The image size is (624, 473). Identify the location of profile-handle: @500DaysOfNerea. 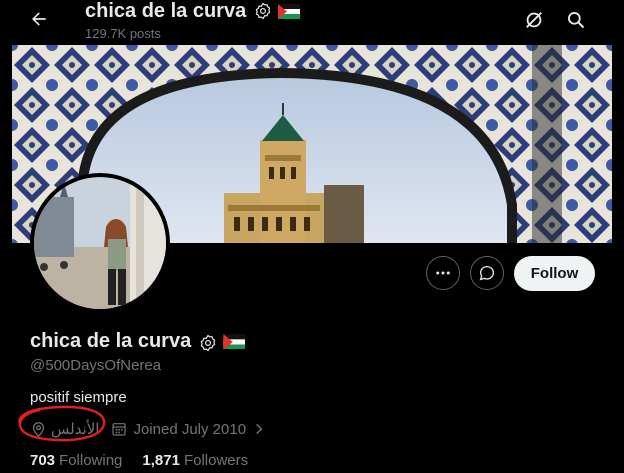
(96, 365).